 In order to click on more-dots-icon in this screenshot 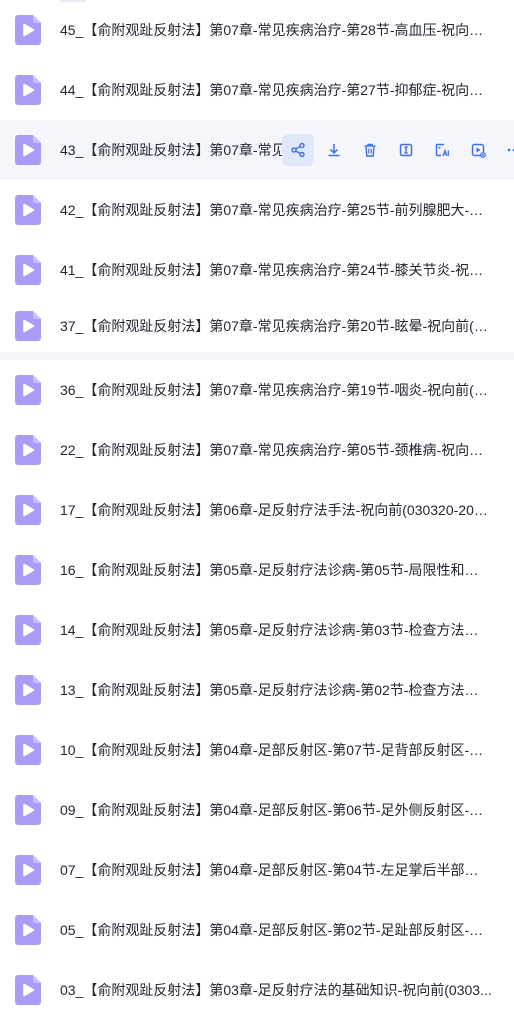, I will do `click(510, 150)`.